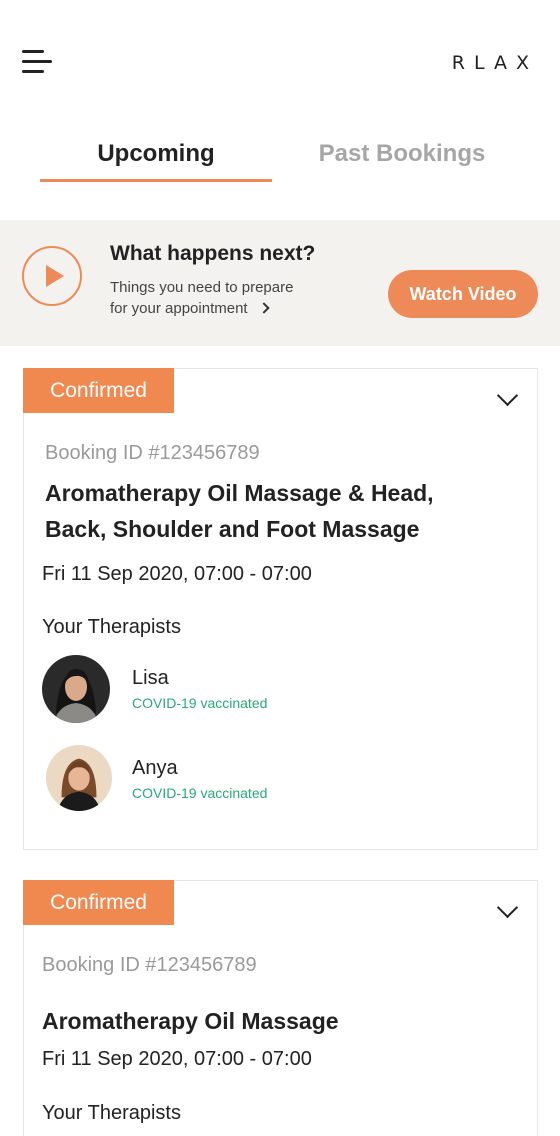  Describe the element at coordinates (232, 529) in the screenshot. I see `service-title-line2: Back, Shoulder and Foot Massage` at that location.